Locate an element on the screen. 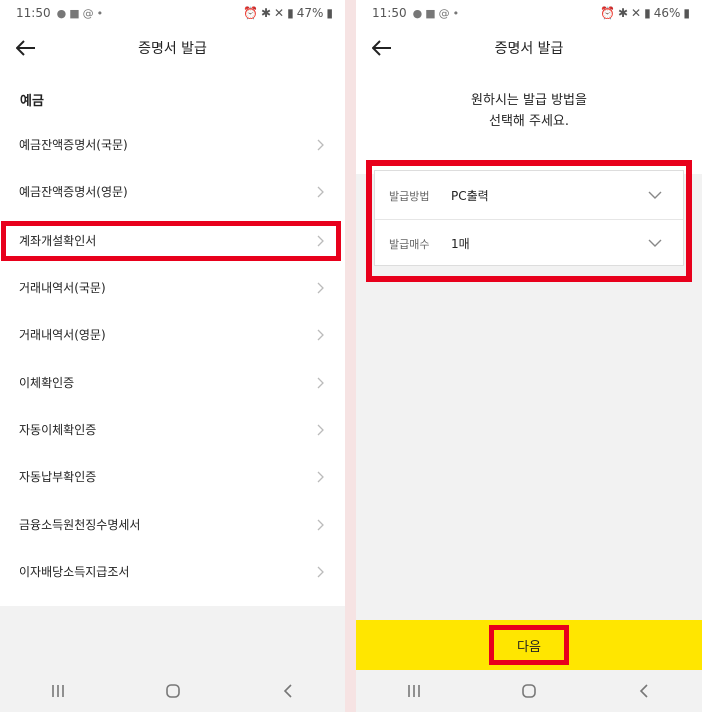  bottom-action-bar: 다음 is located at coordinates (529, 645).